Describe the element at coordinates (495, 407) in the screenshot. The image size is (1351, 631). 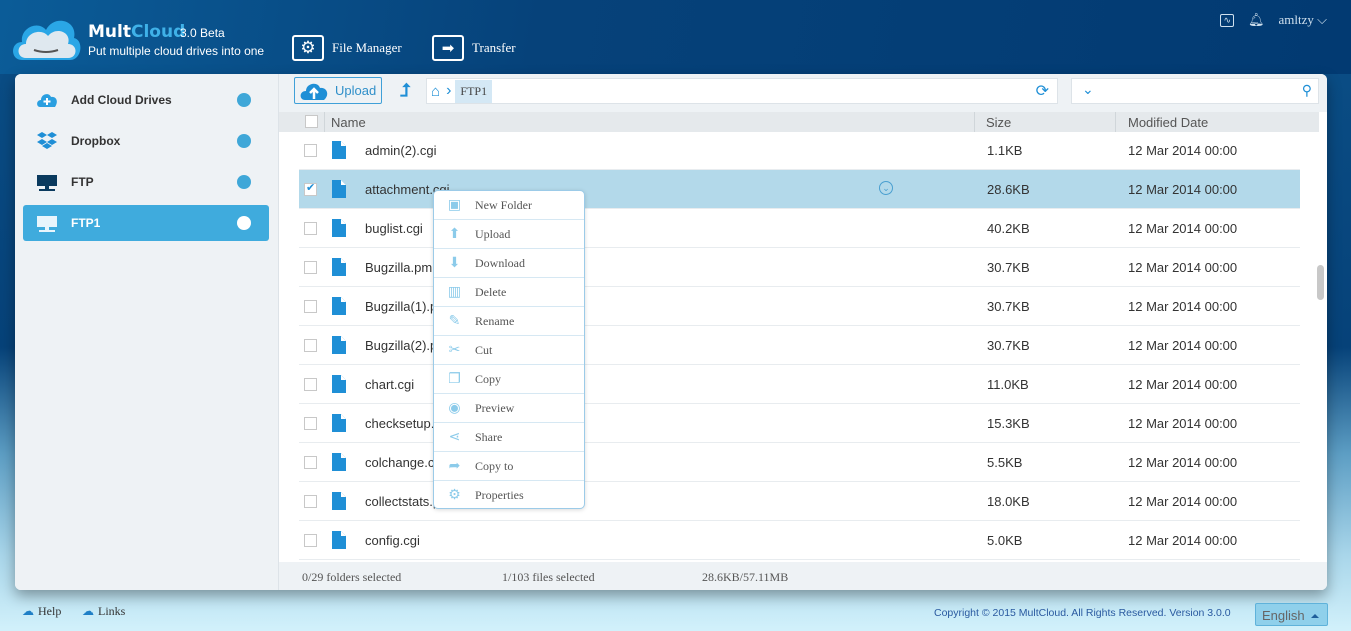
I see `menu-item-label: Preview` at that location.